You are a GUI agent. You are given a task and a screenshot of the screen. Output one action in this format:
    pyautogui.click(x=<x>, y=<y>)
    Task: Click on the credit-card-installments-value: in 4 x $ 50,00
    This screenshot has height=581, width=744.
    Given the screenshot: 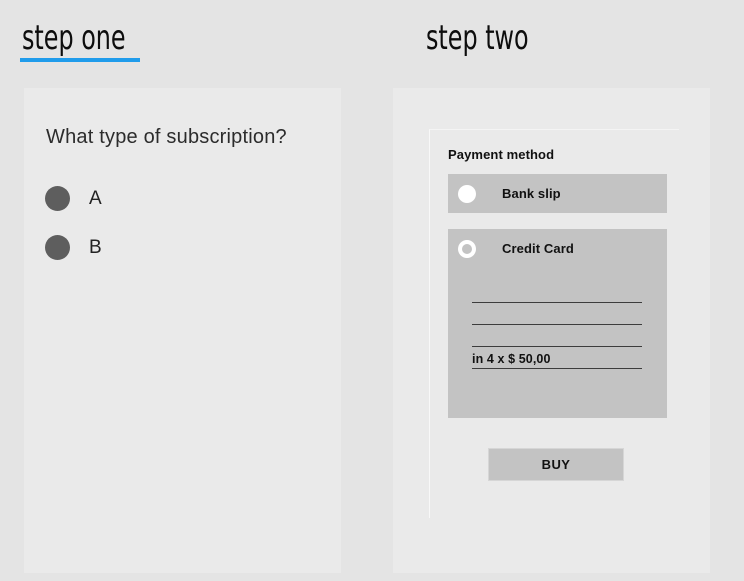 What is the action you would take?
    pyautogui.click(x=511, y=359)
    